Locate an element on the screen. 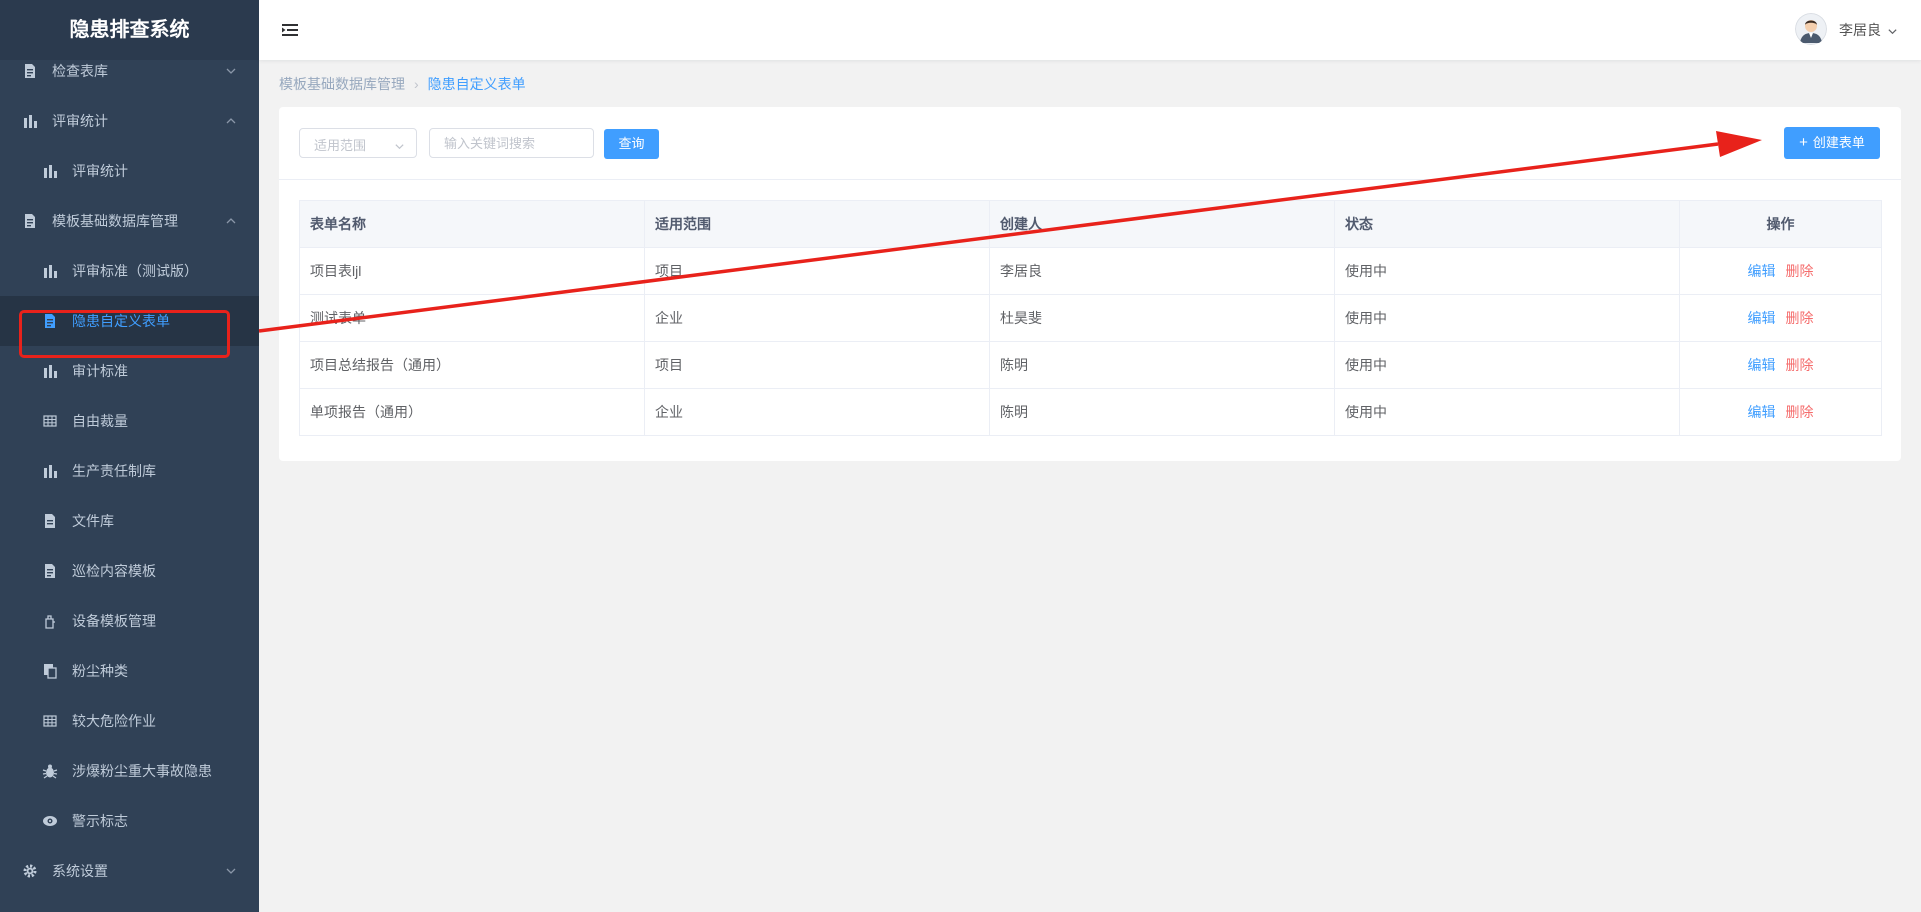  sidebar-item: 生产责任制库 is located at coordinates (129, 471).